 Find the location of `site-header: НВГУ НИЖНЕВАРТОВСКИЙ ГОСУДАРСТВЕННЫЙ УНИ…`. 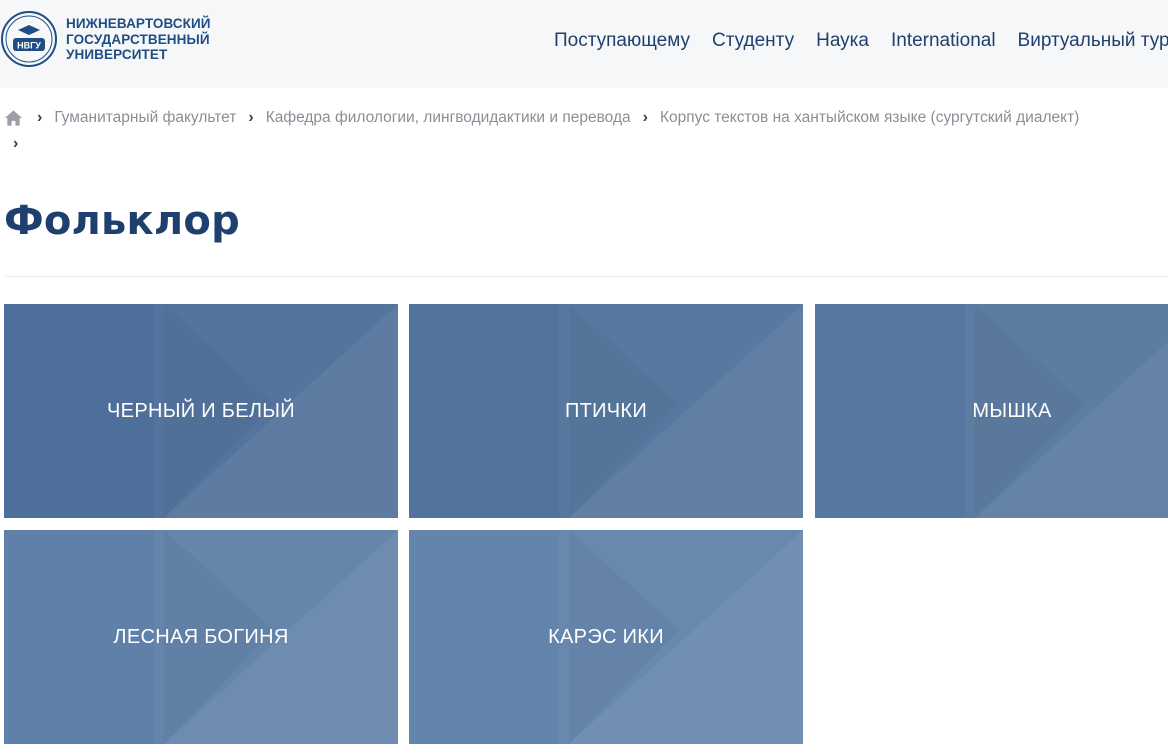

site-header: НВГУ НИЖНЕВАРТОВСКИЙ ГОСУДАРСТВЕННЫЙ УНИ… is located at coordinates (584, 44).